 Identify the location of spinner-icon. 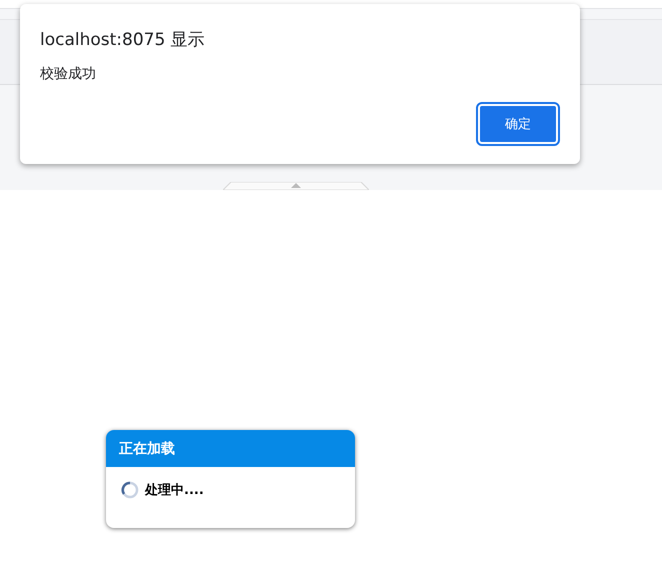
(130, 490).